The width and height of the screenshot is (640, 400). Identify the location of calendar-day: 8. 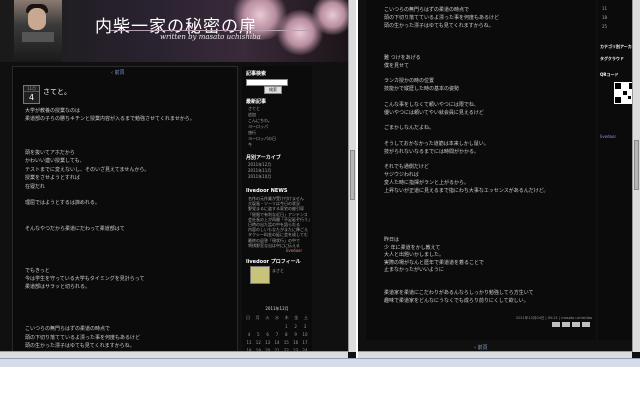
(286, 334).